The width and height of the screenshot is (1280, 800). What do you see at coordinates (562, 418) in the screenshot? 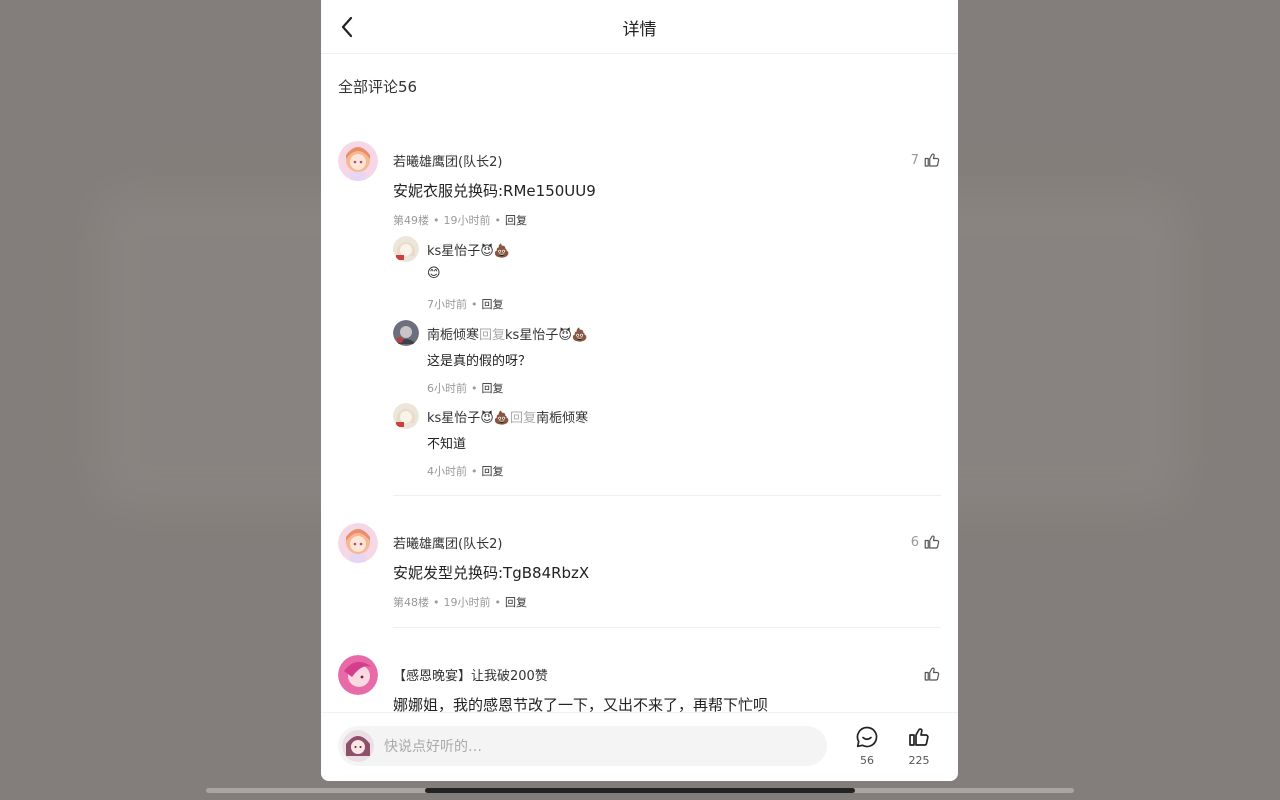
I see `reply-target-user: 南栀倾寒` at bounding box center [562, 418].